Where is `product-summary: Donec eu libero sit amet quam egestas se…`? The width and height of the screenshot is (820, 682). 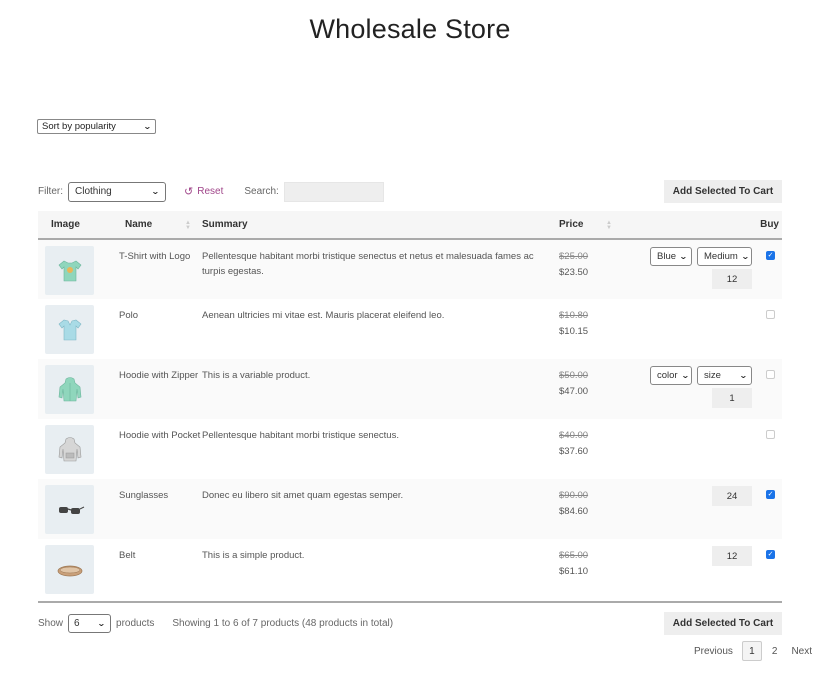 product-summary: Donec eu libero sit amet quam egestas se… is located at coordinates (380, 509).